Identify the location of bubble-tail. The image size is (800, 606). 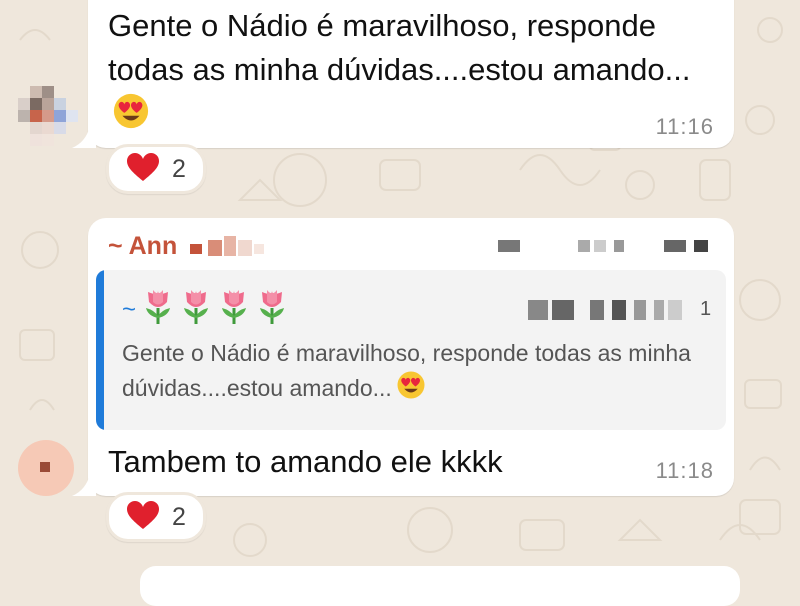
(84, 485).